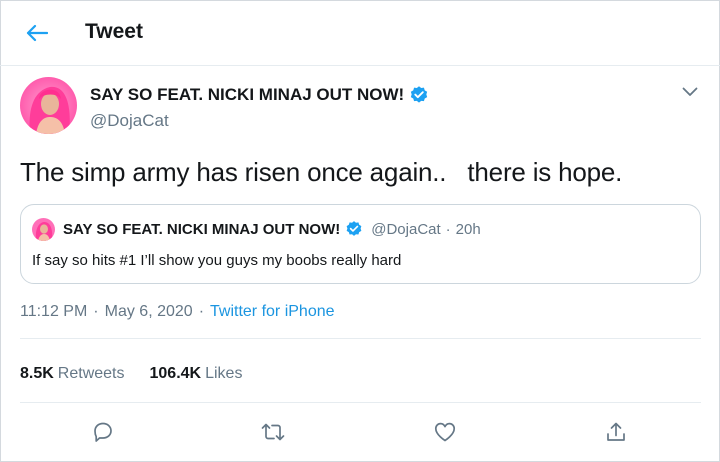 The image size is (720, 462). Describe the element at coordinates (114, 31) in the screenshot. I see `page-title: Tweet` at that location.